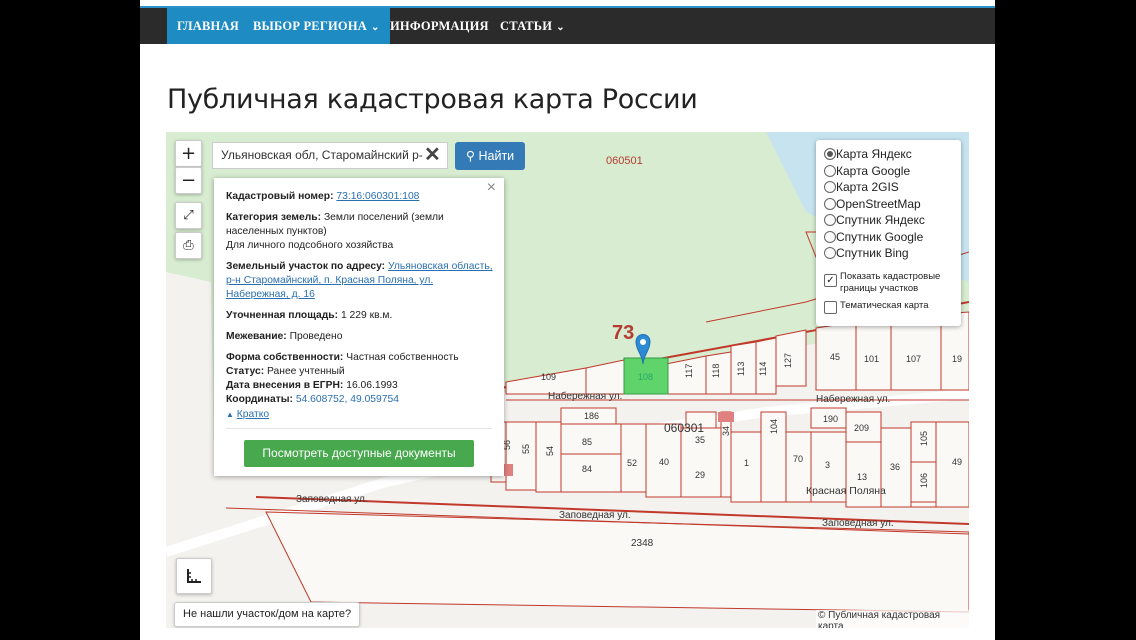  I want to click on radio-selected-icon, so click(830, 154).